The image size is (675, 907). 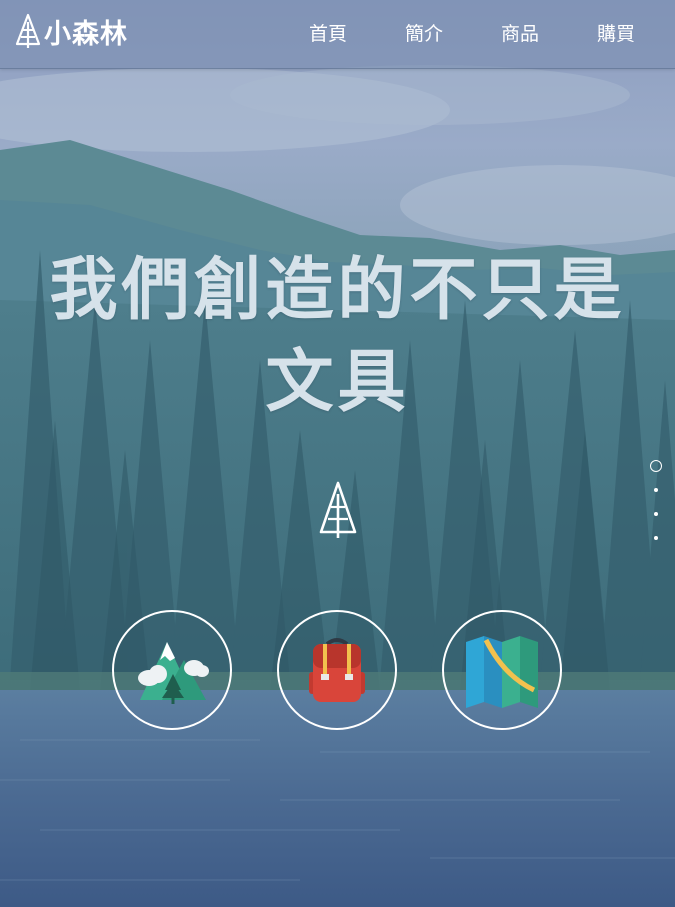 I want to click on map-icon, so click(x=502, y=672).